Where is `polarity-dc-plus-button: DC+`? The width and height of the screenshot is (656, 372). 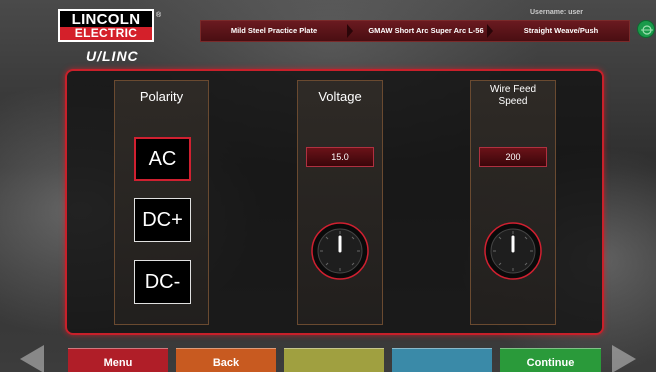 polarity-dc-plus-button: DC+ is located at coordinates (162, 220).